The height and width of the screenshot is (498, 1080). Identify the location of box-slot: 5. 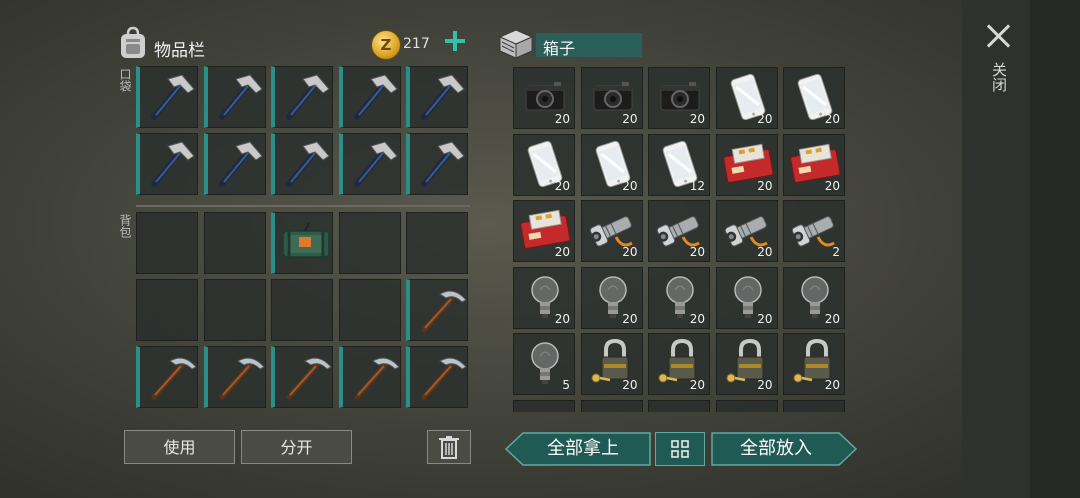
(544, 364).